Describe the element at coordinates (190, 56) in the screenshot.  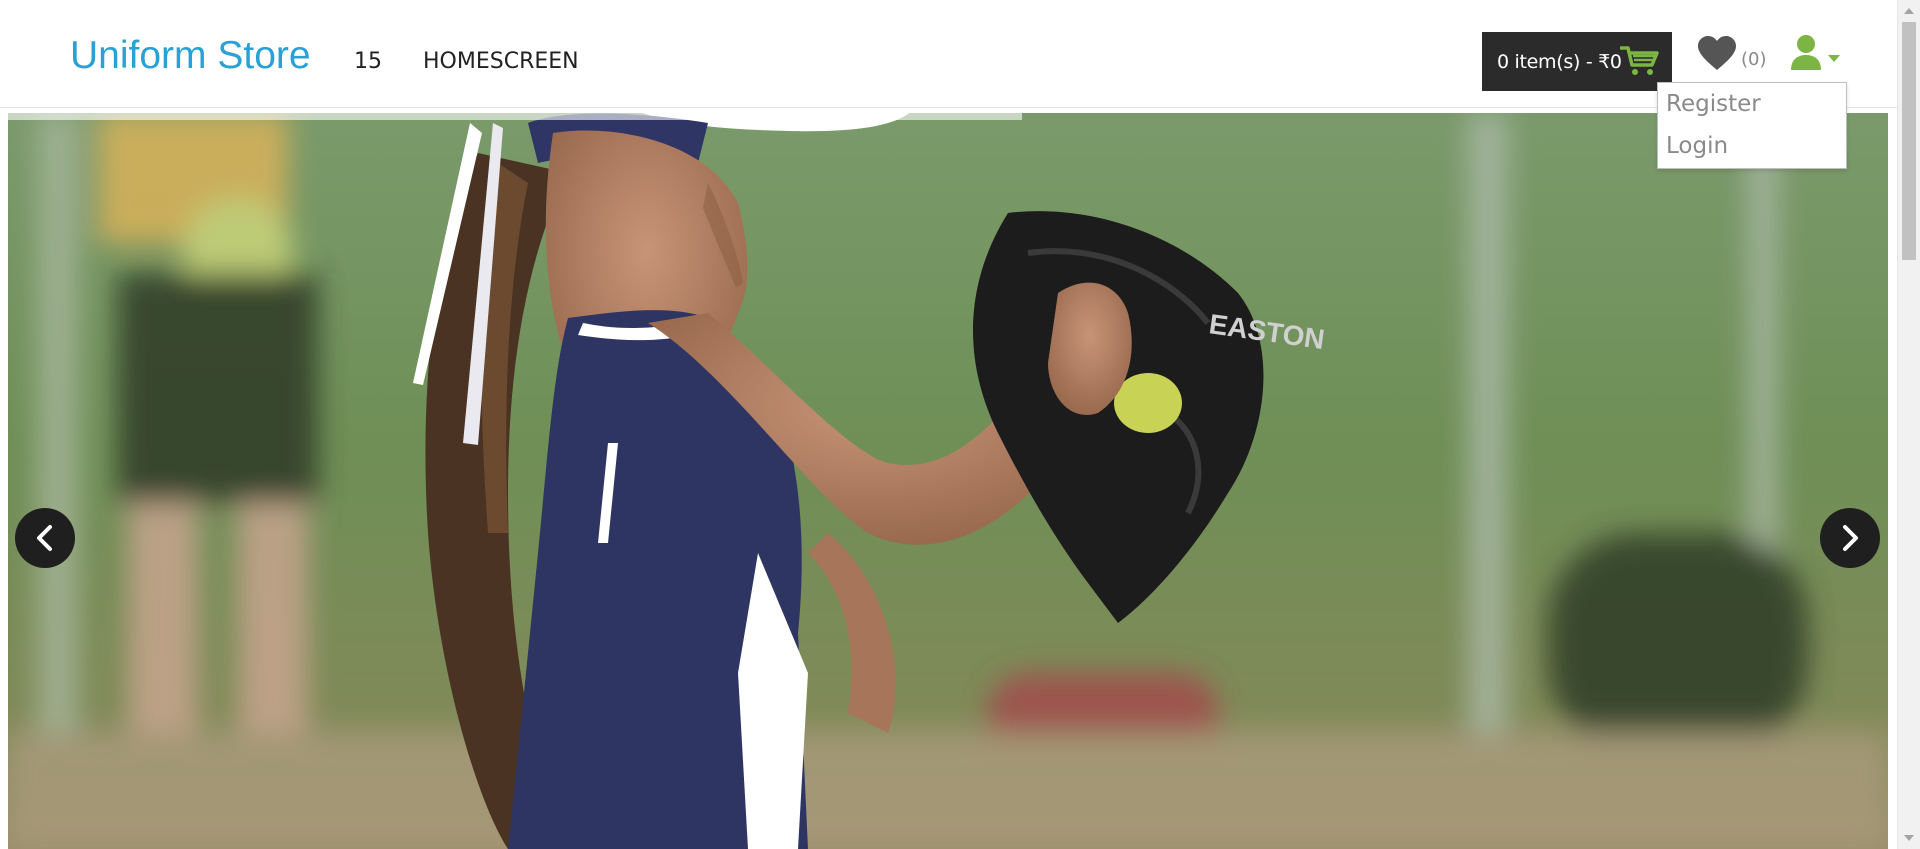
I see `brand-logo-link: Uniform Store` at that location.